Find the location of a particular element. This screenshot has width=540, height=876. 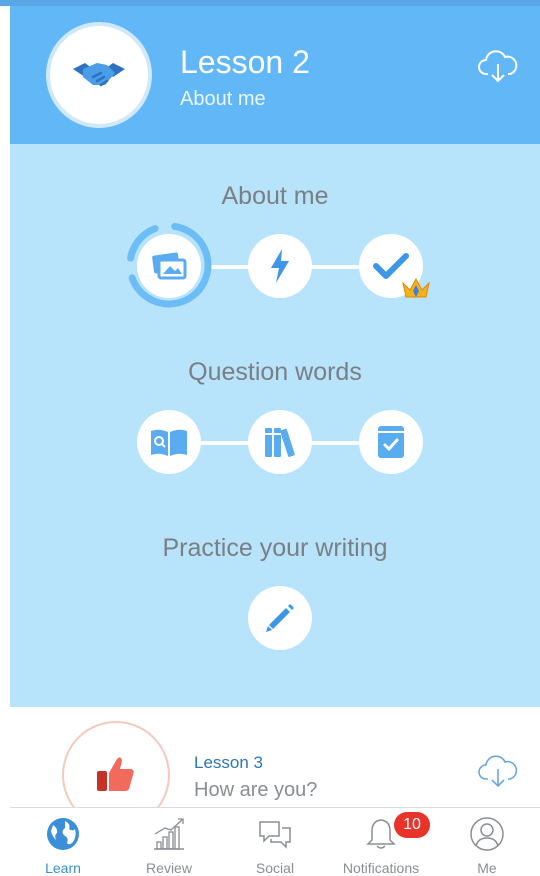

tab-notifications: 10 Notifications is located at coordinates (381, 842).